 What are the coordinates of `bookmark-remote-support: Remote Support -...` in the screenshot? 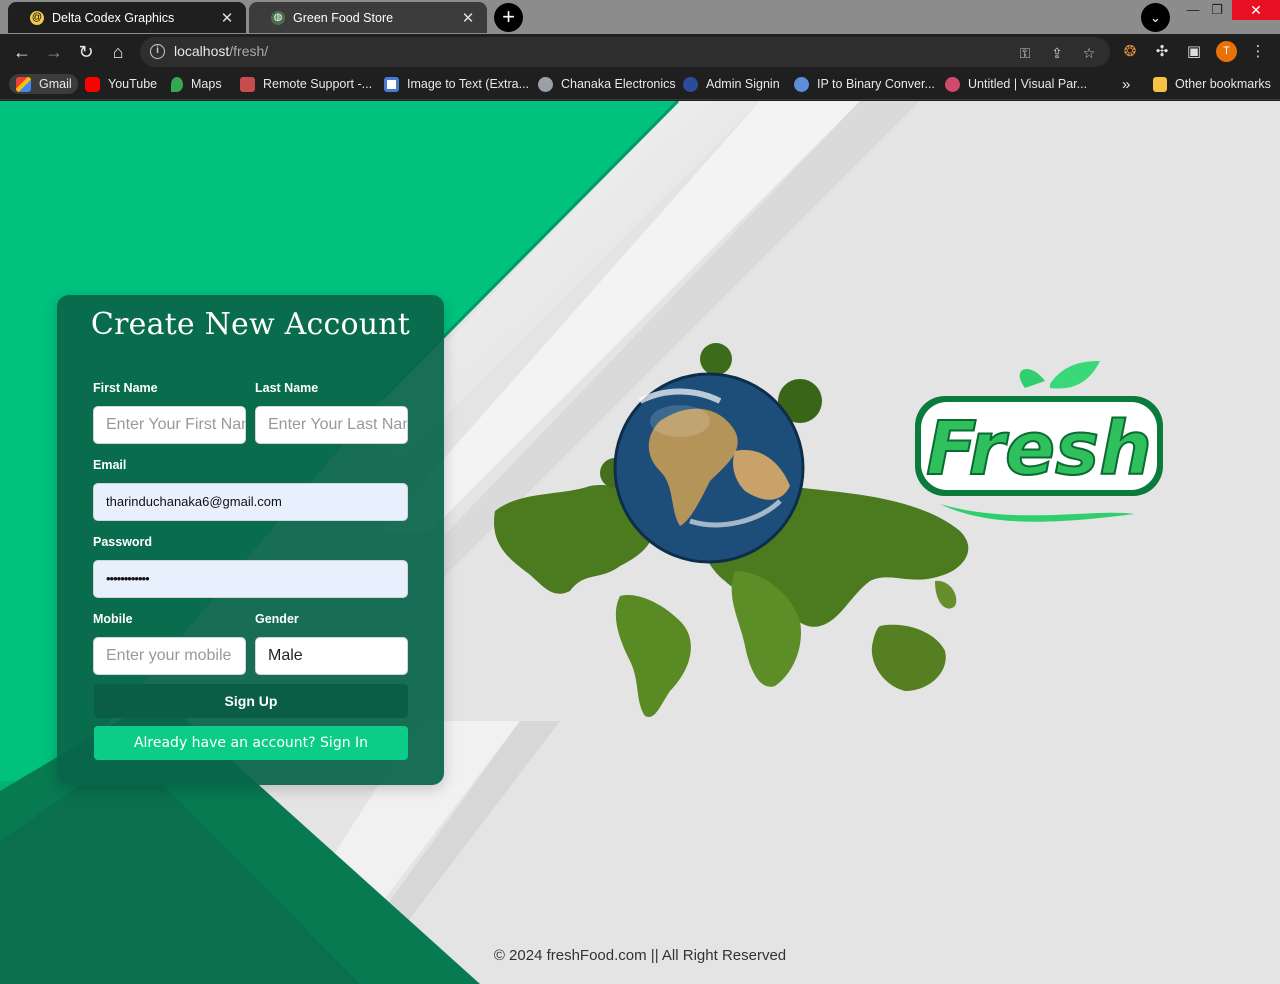 It's located at (306, 84).